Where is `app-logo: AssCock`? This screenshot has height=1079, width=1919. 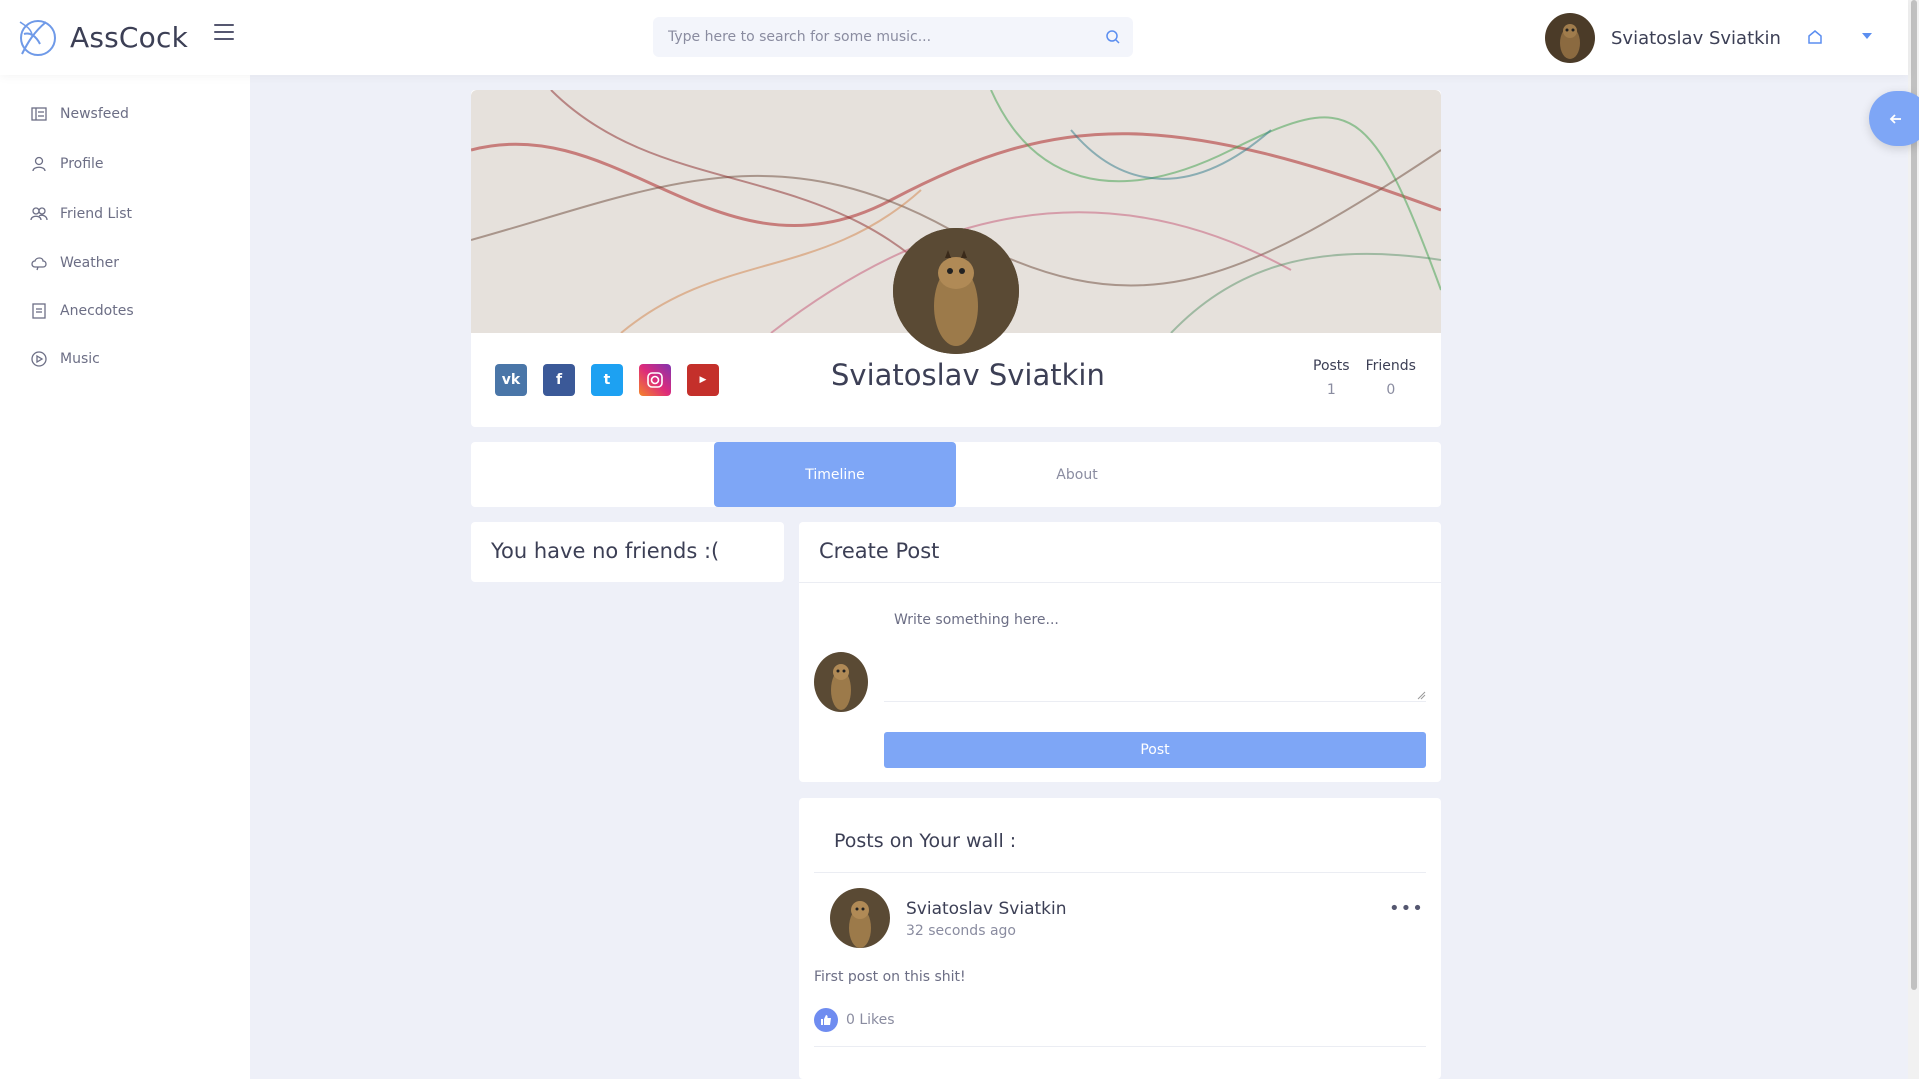
app-logo: AssCock is located at coordinates (101, 37).